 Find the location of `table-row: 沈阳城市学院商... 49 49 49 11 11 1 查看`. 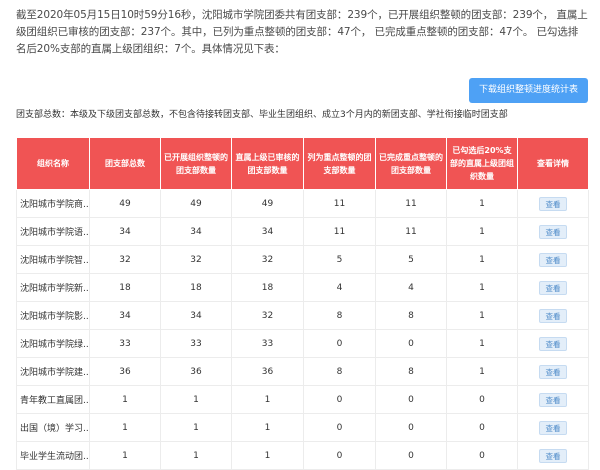

table-row: 沈阳城市学院商... 49 49 49 11 11 1 查看 is located at coordinates (302, 203).